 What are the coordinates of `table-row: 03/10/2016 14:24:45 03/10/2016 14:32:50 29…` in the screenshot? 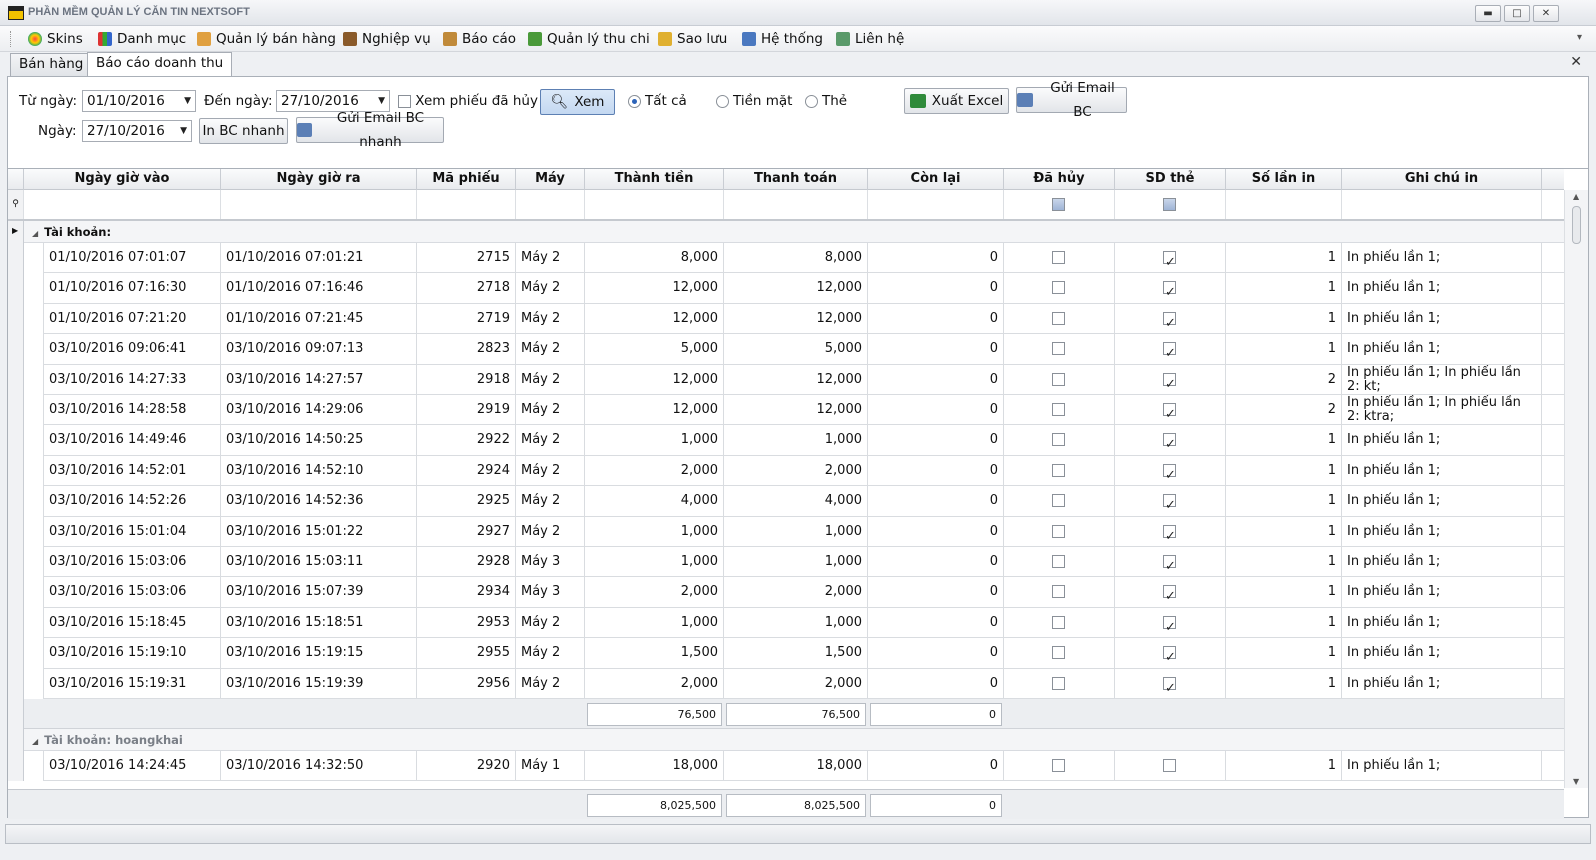 It's located at (804, 766).